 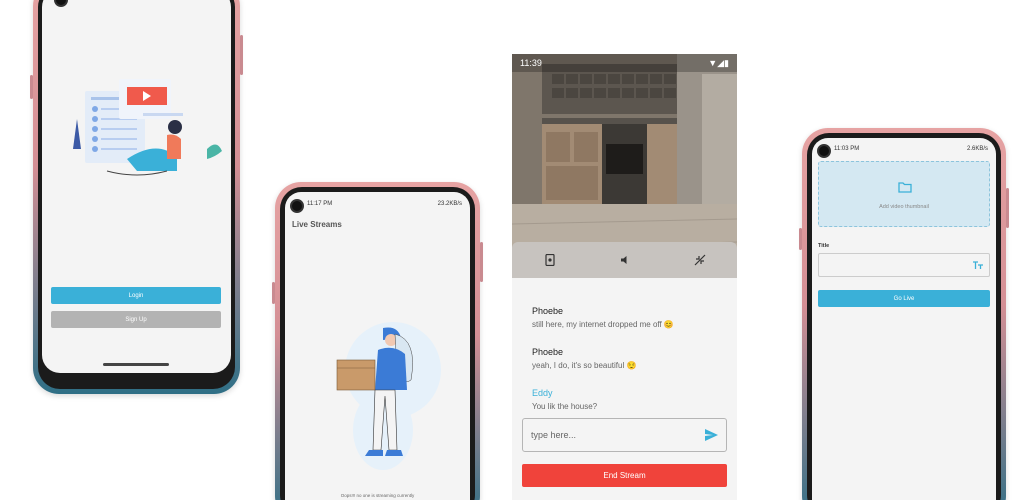 I want to click on stream-controls, so click(x=624, y=260).